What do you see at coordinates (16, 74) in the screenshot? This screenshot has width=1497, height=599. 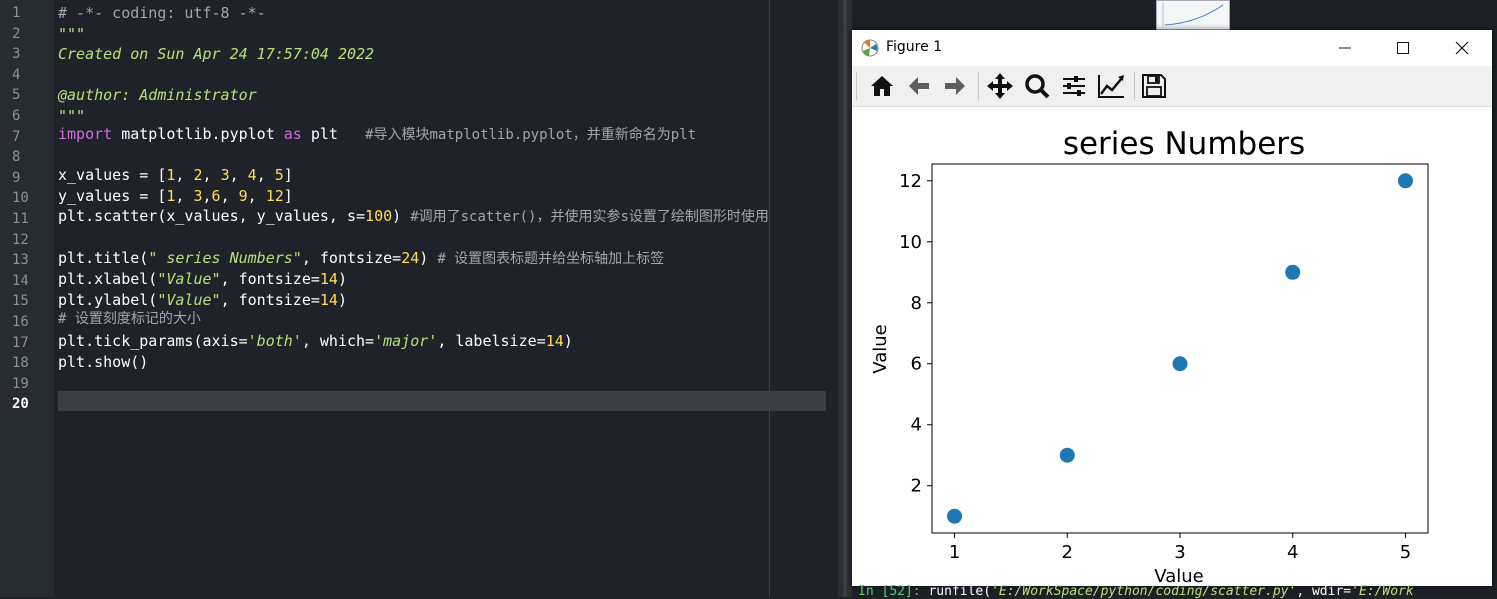 I see `line-number: 4` at bounding box center [16, 74].